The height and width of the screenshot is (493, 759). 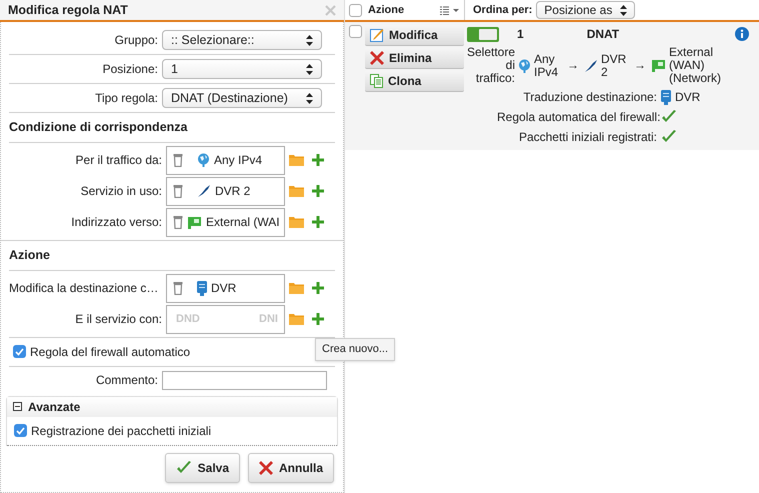 What do you see at coordinates (232, 191) in the screenshot?
I see `object-name: DVR 2` at bounding box center [232, 191].